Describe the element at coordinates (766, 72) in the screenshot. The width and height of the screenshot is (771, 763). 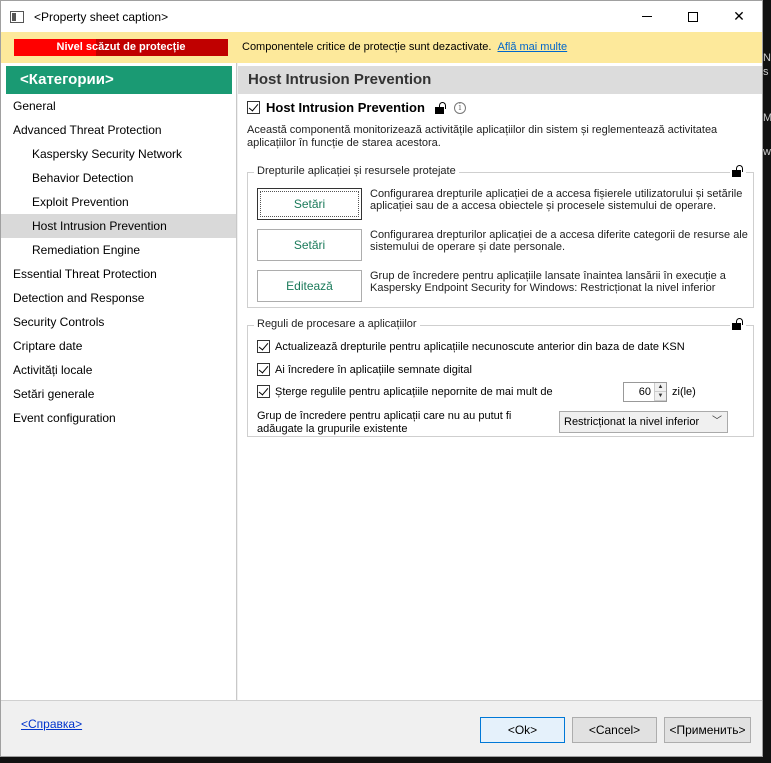
I see `edge-fragment: s` at that location.